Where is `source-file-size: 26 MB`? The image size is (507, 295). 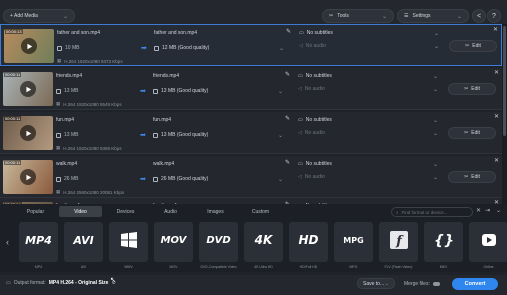
source-file-size: 26 MB is located at coordinates (67, 179).